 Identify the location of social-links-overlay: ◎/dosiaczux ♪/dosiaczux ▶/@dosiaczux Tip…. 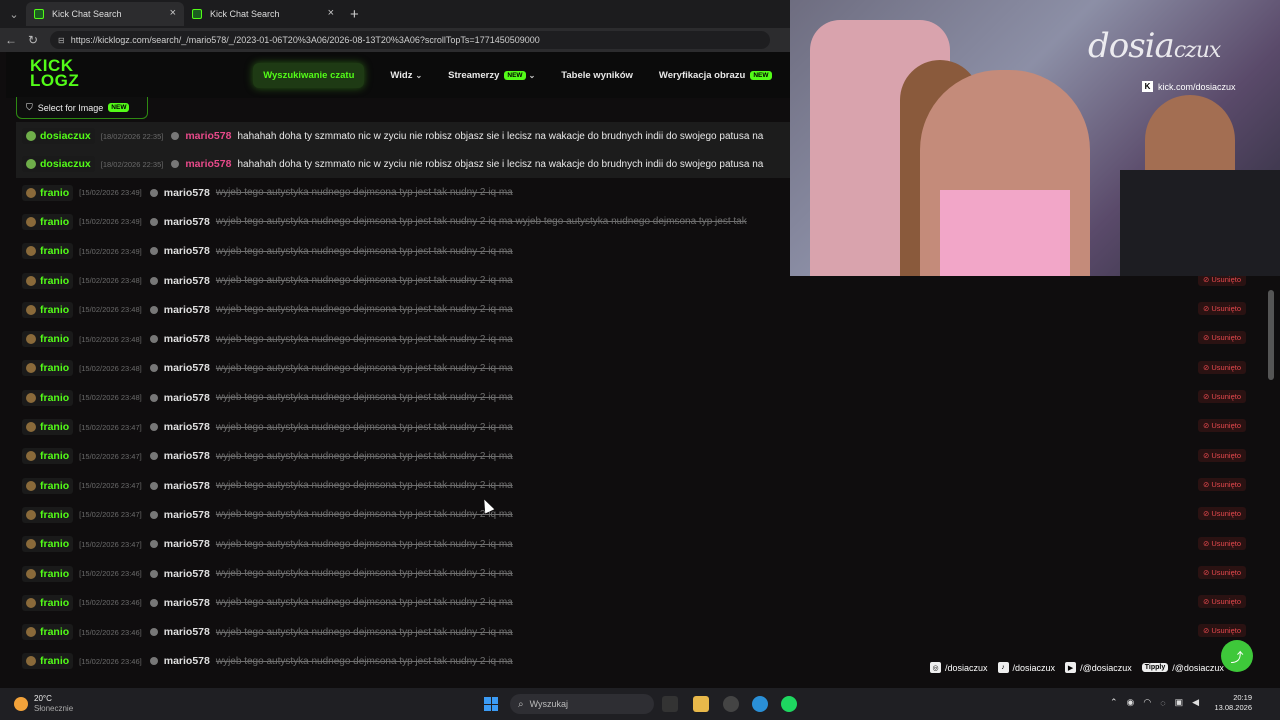
(1082, 667).